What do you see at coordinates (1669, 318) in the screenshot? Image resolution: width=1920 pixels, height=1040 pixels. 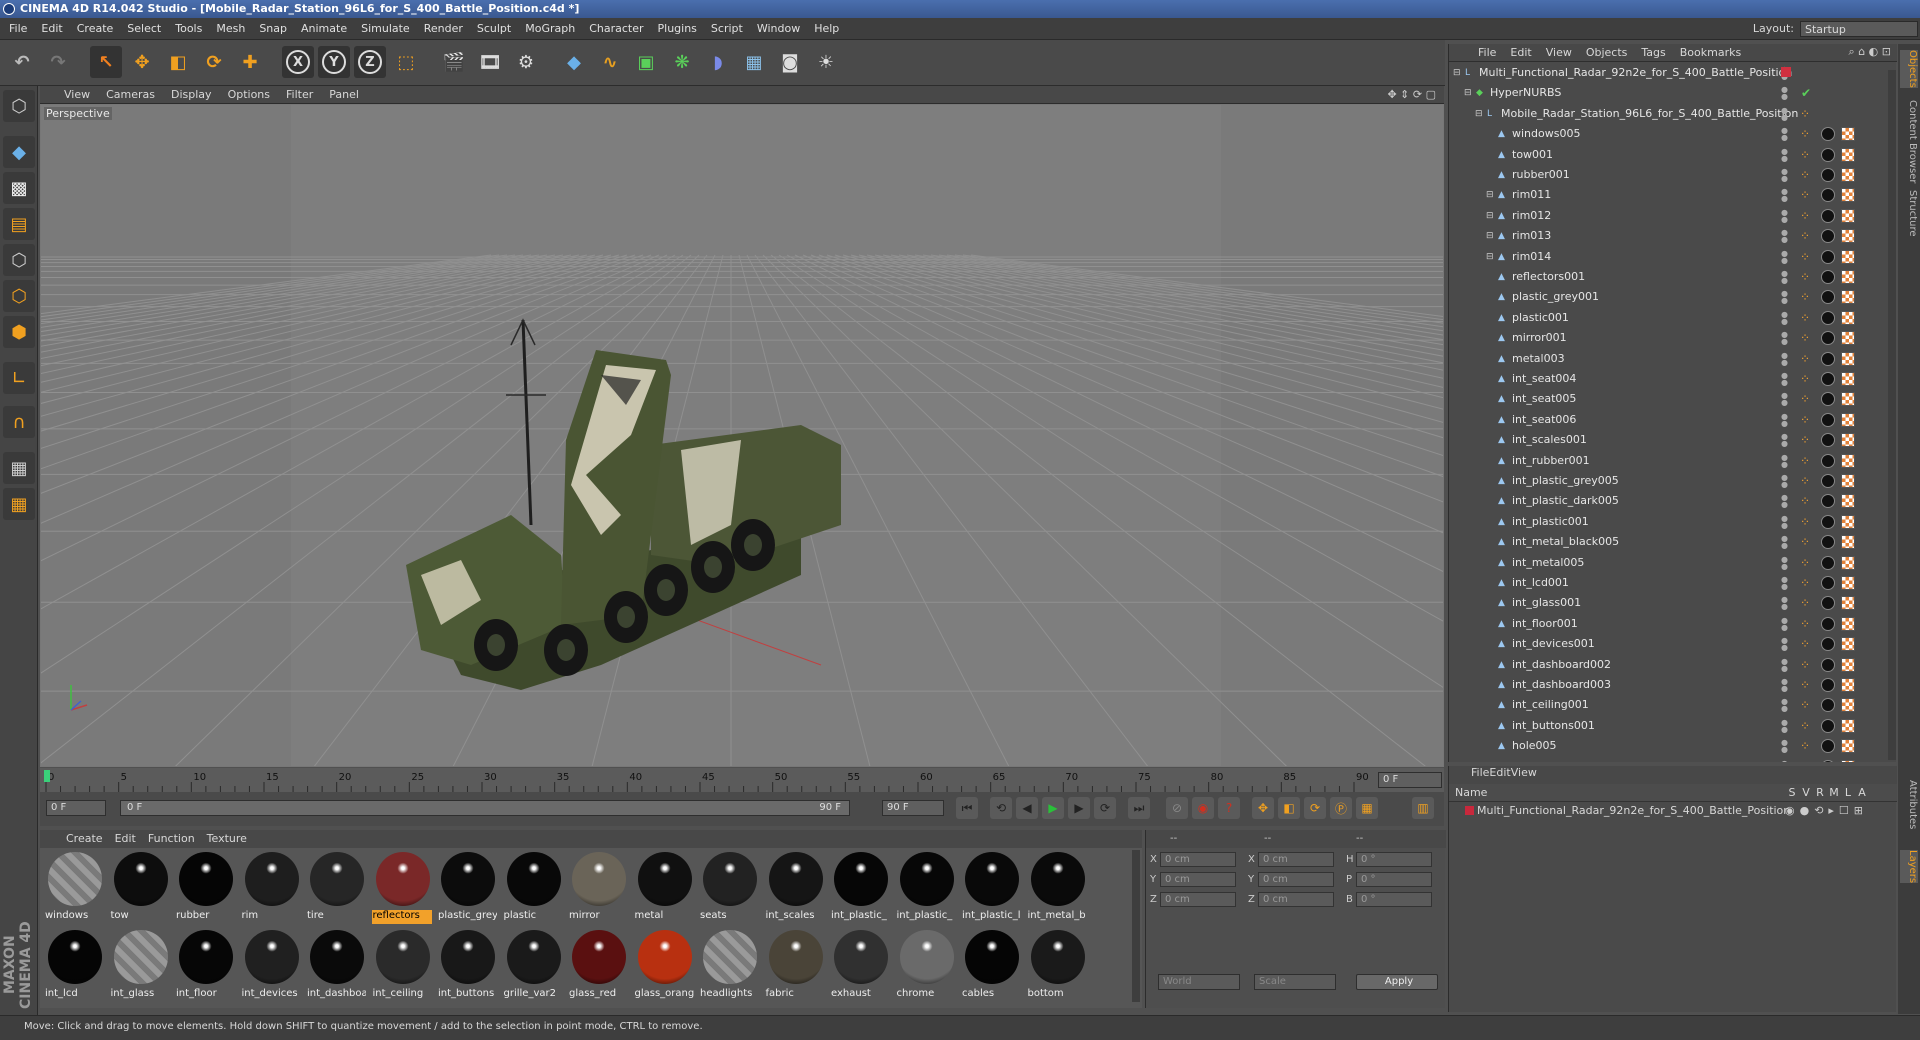 I see `object-row: ▲ plastic001 ● ● ⁘` at bounding box center [1669, 318].